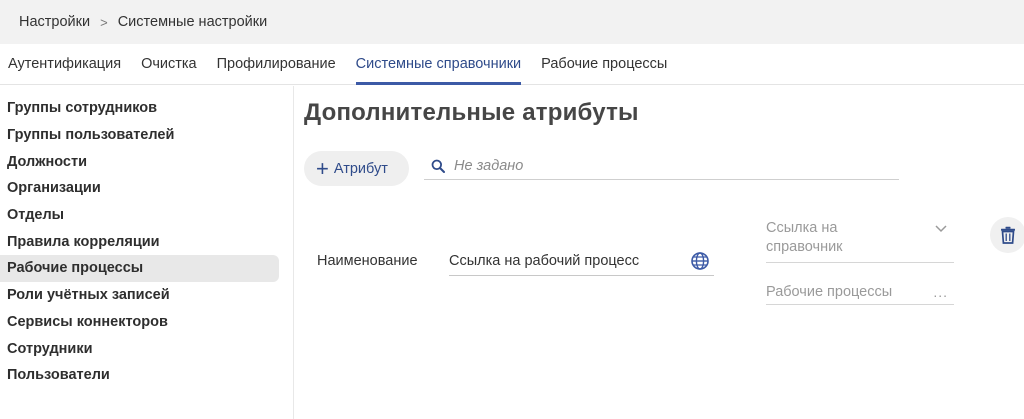 The height and width of the screenshot is (419, 1024). I want to click on delete-attribute-button, so click(1007, 235).